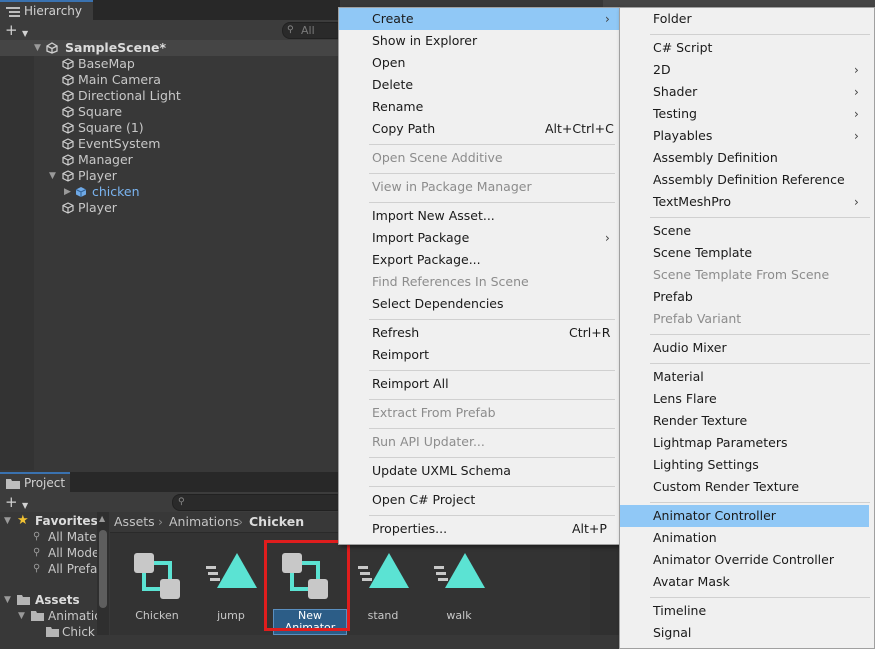  I want to click on folder-icon, so click(37, 616).